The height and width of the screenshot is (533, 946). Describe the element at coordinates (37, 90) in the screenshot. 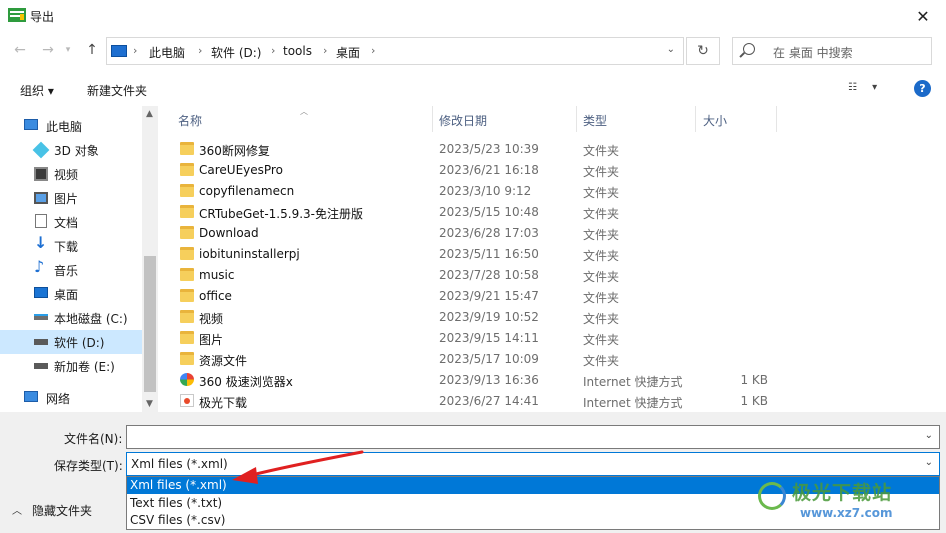

I see `organize-button: 组织 ▾` at that location.